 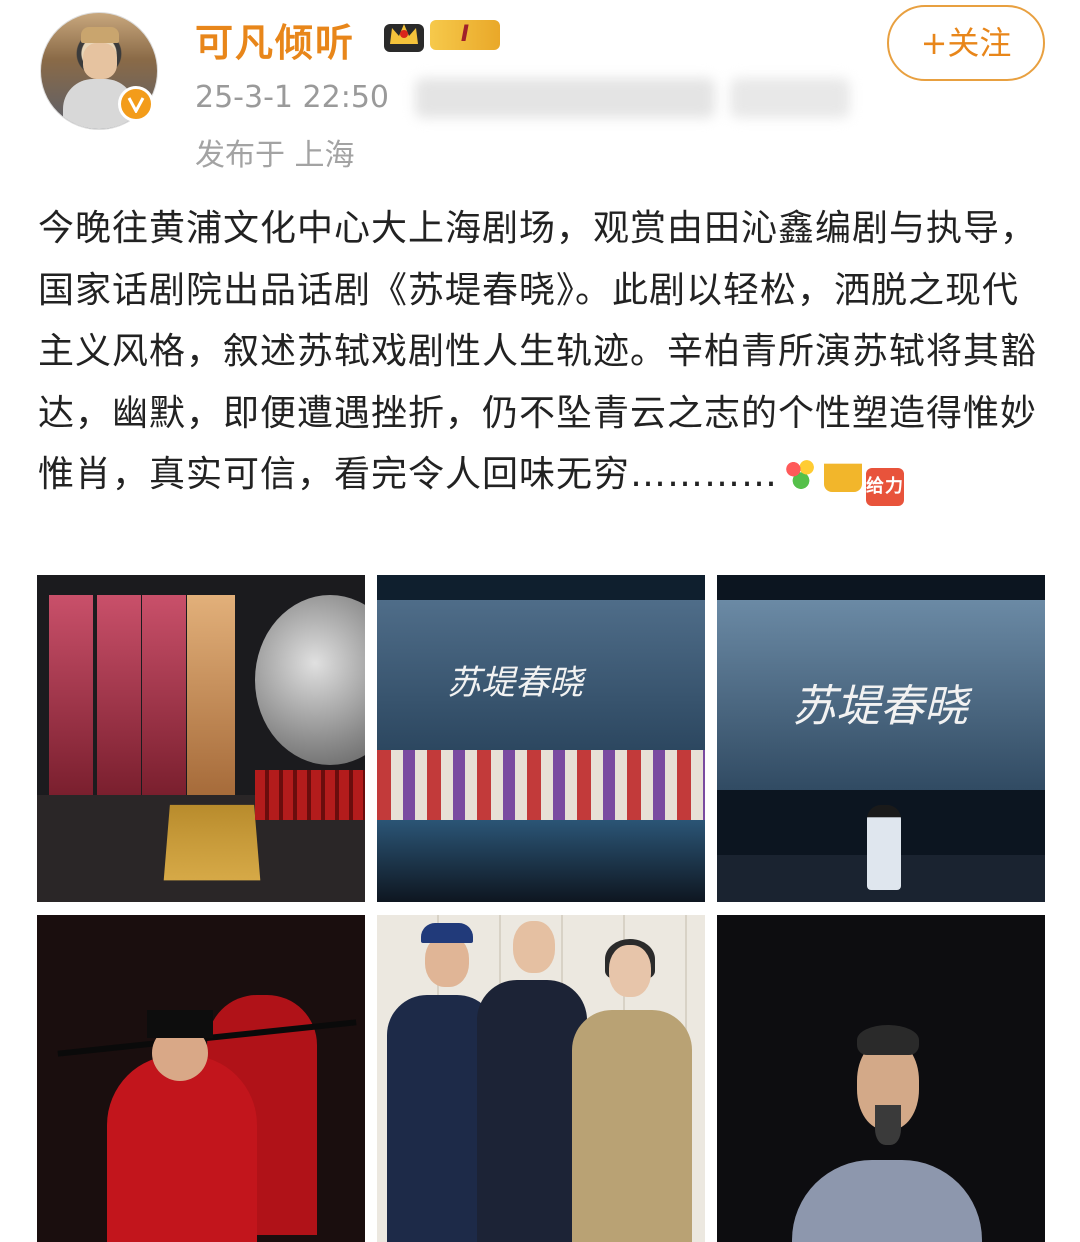 I want to click on beer-emoji-icon, so click(x=843, y=473).